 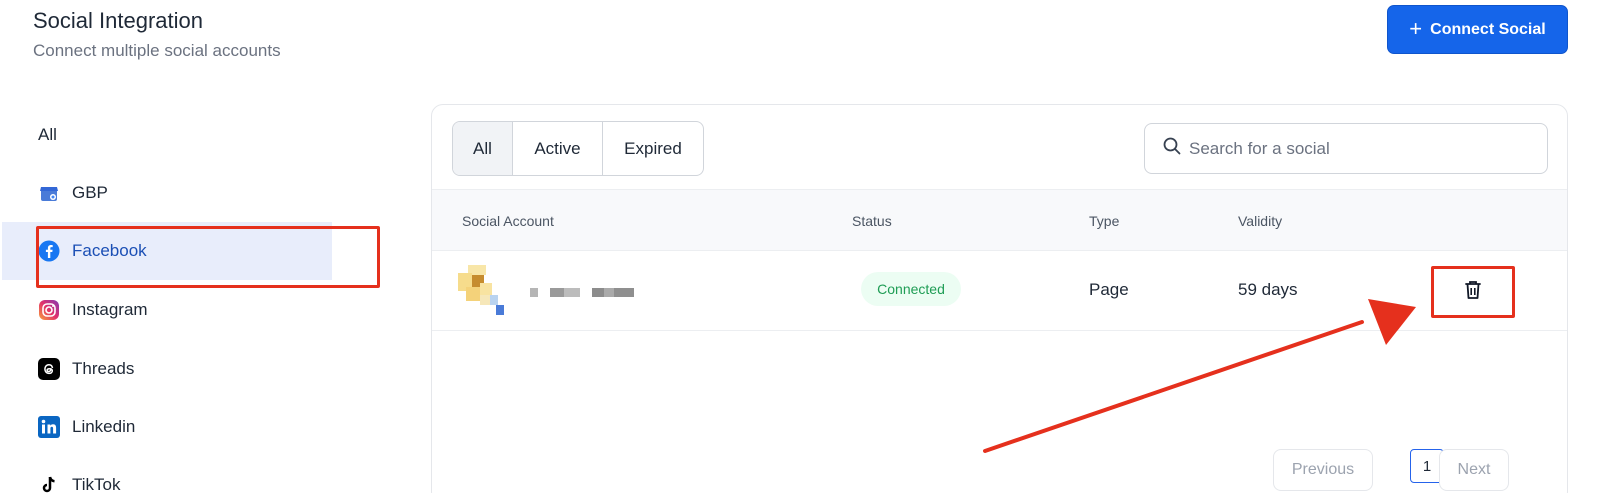 What do you see at coordinates (1346, 148) in the screenshot?
I see `search-input: Search for a social` at bounding box center [1346, 148].